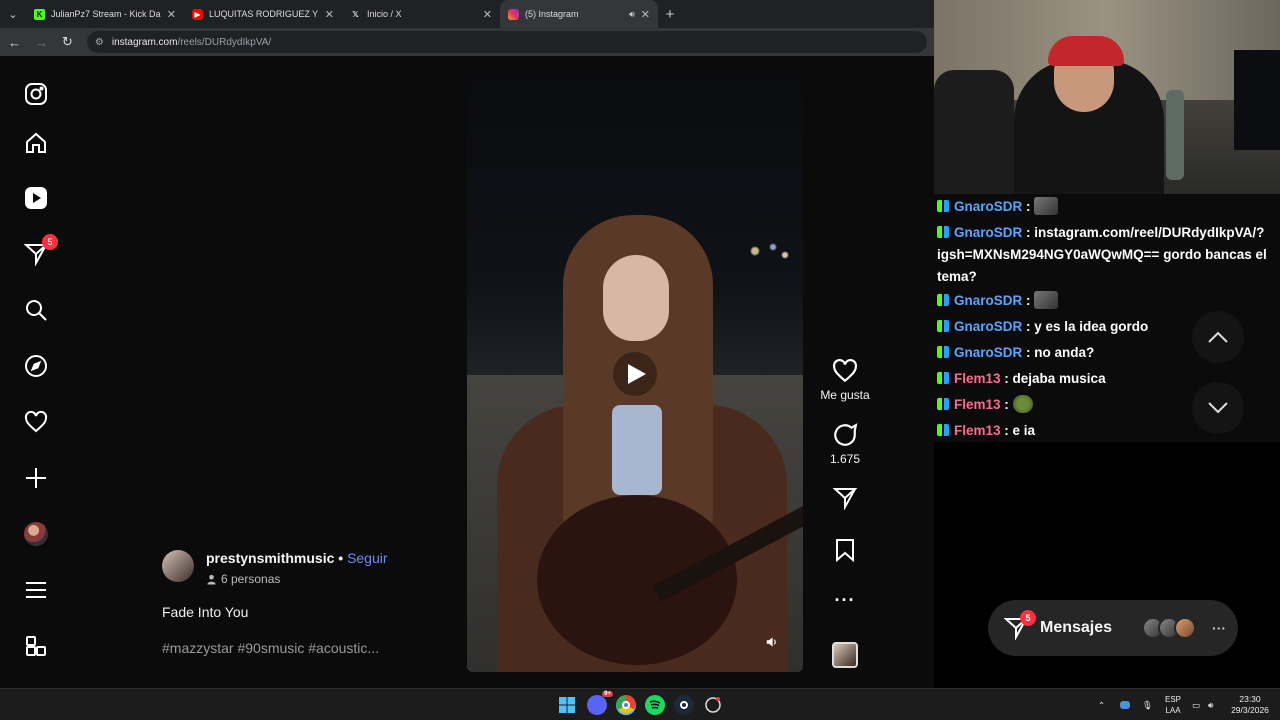  I want to click on windows-start-icon, so click(567, 705).